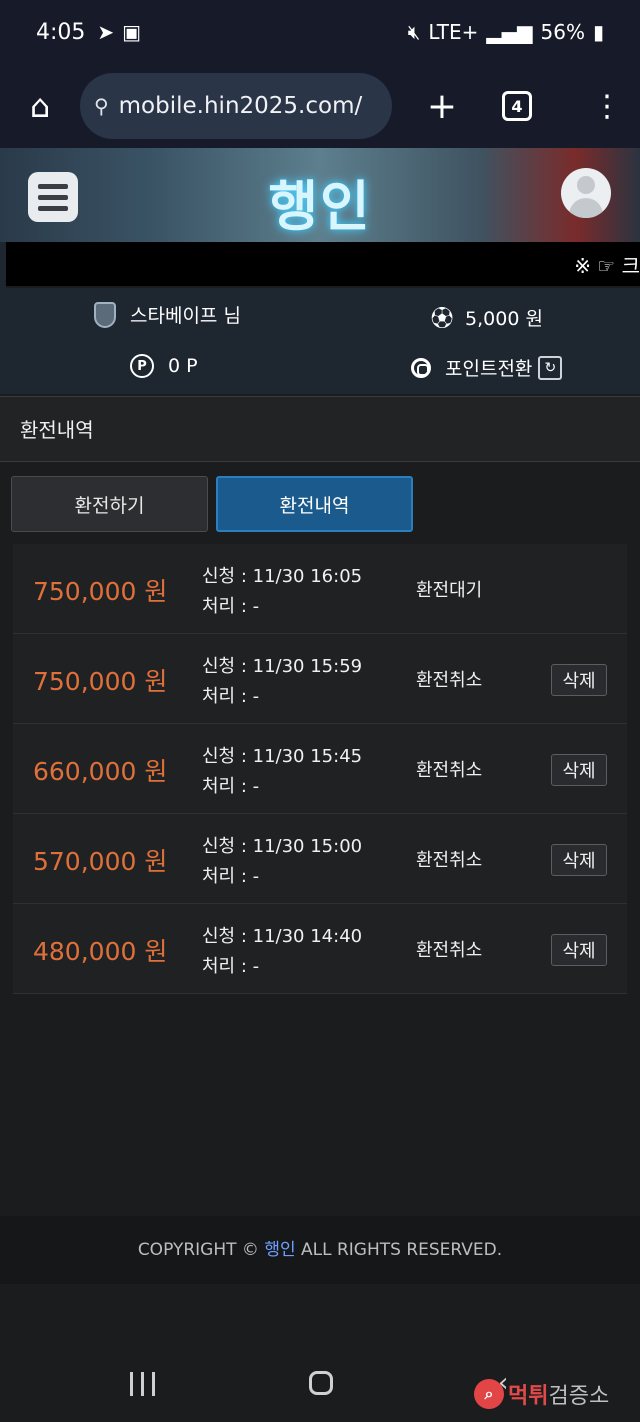 This screenshot has height=1422, width=640. I want to click on username: 스타베이프 님, so click(185, 316).